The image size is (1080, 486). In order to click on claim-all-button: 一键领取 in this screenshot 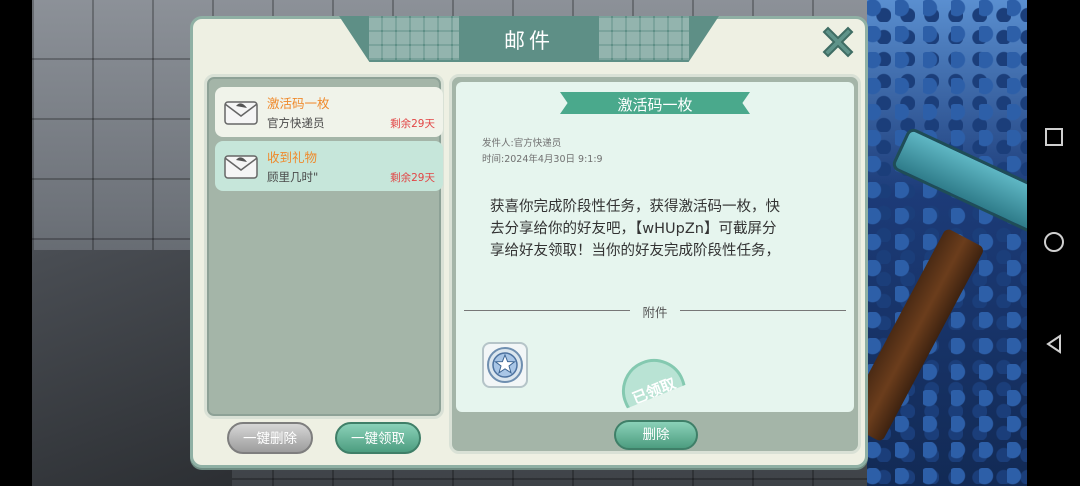, I will do `click(378, 438)`.